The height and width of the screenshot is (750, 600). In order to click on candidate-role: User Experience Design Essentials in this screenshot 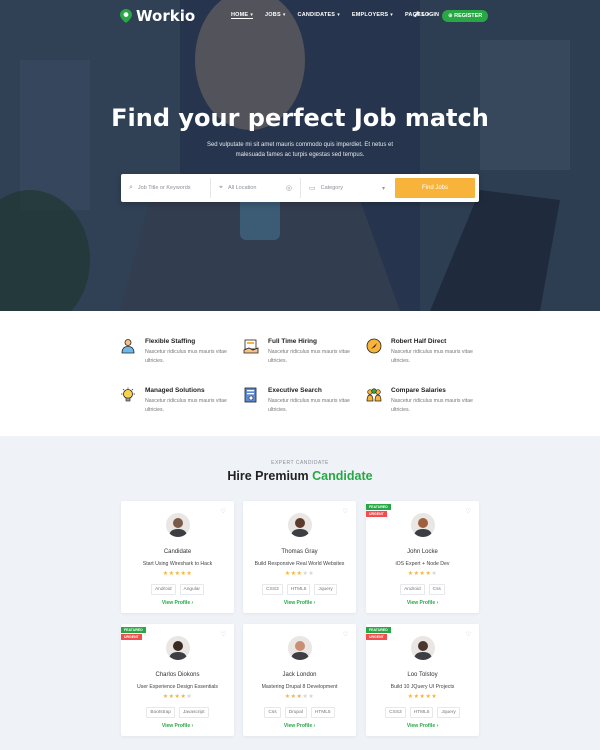, I will do `click(177, 687)`.